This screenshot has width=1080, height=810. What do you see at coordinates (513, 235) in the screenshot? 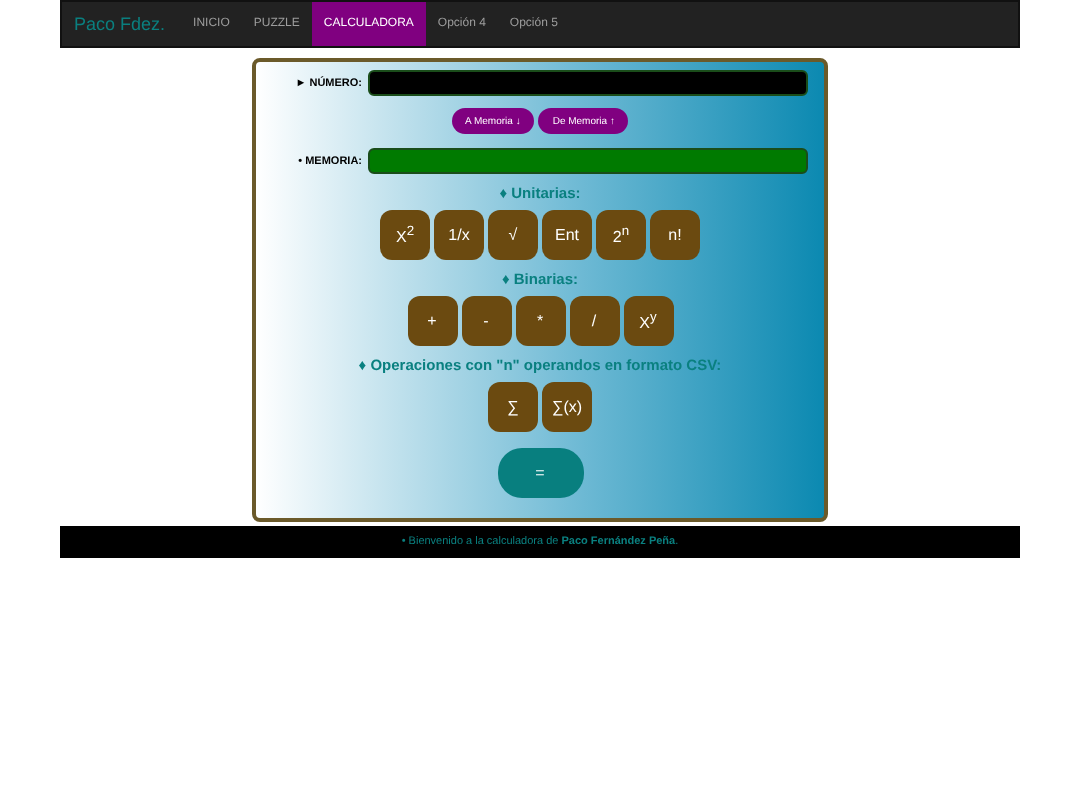
I see `operation-button: √` at bounding box center [513, 235].